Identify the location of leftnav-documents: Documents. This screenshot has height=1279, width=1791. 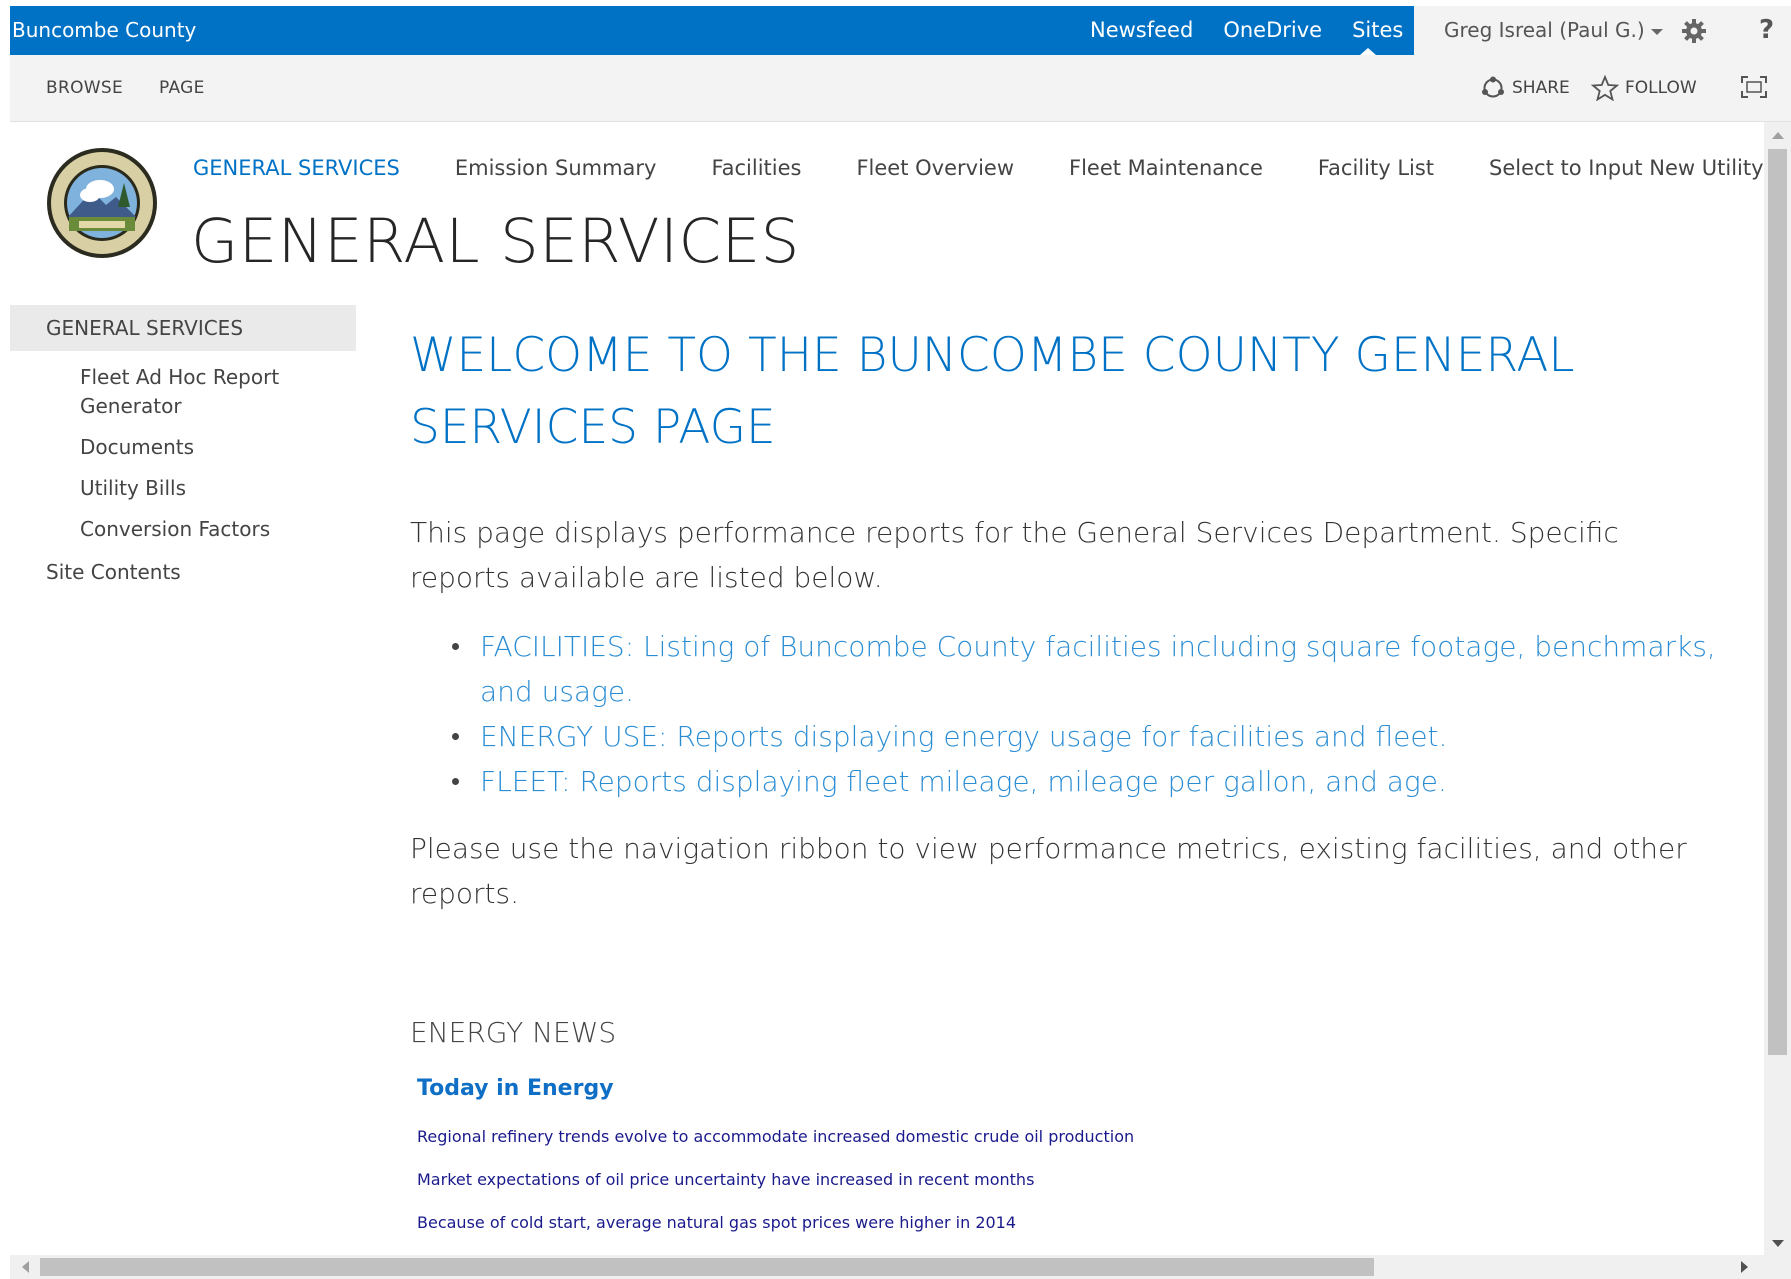
(170, 447).